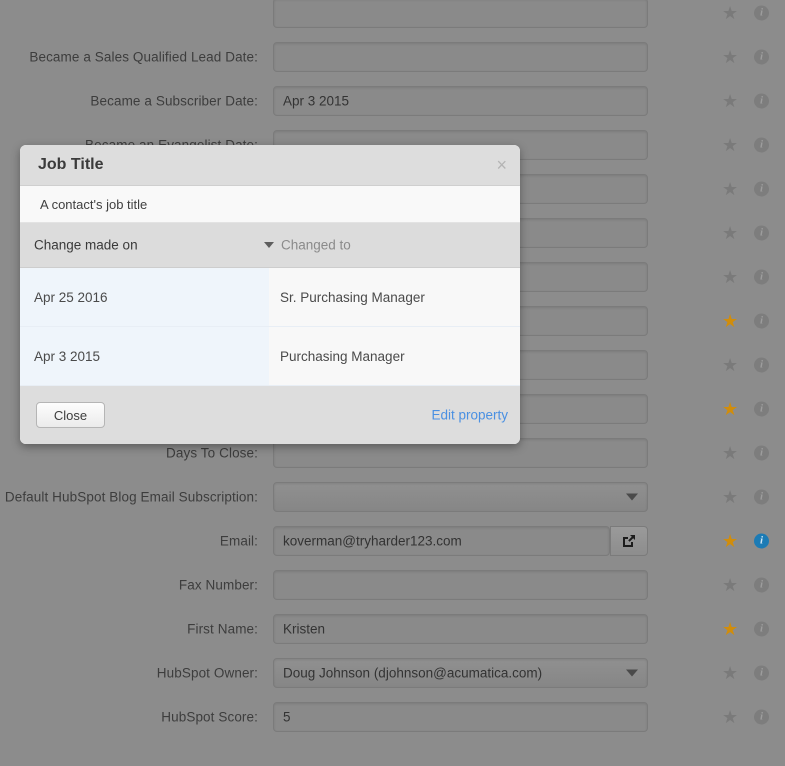 The height and width of the screenshot is (766, 785). I want to click on table-row: Apr 25 2016 Sr. Purchasing Manager, so click(270, 297).